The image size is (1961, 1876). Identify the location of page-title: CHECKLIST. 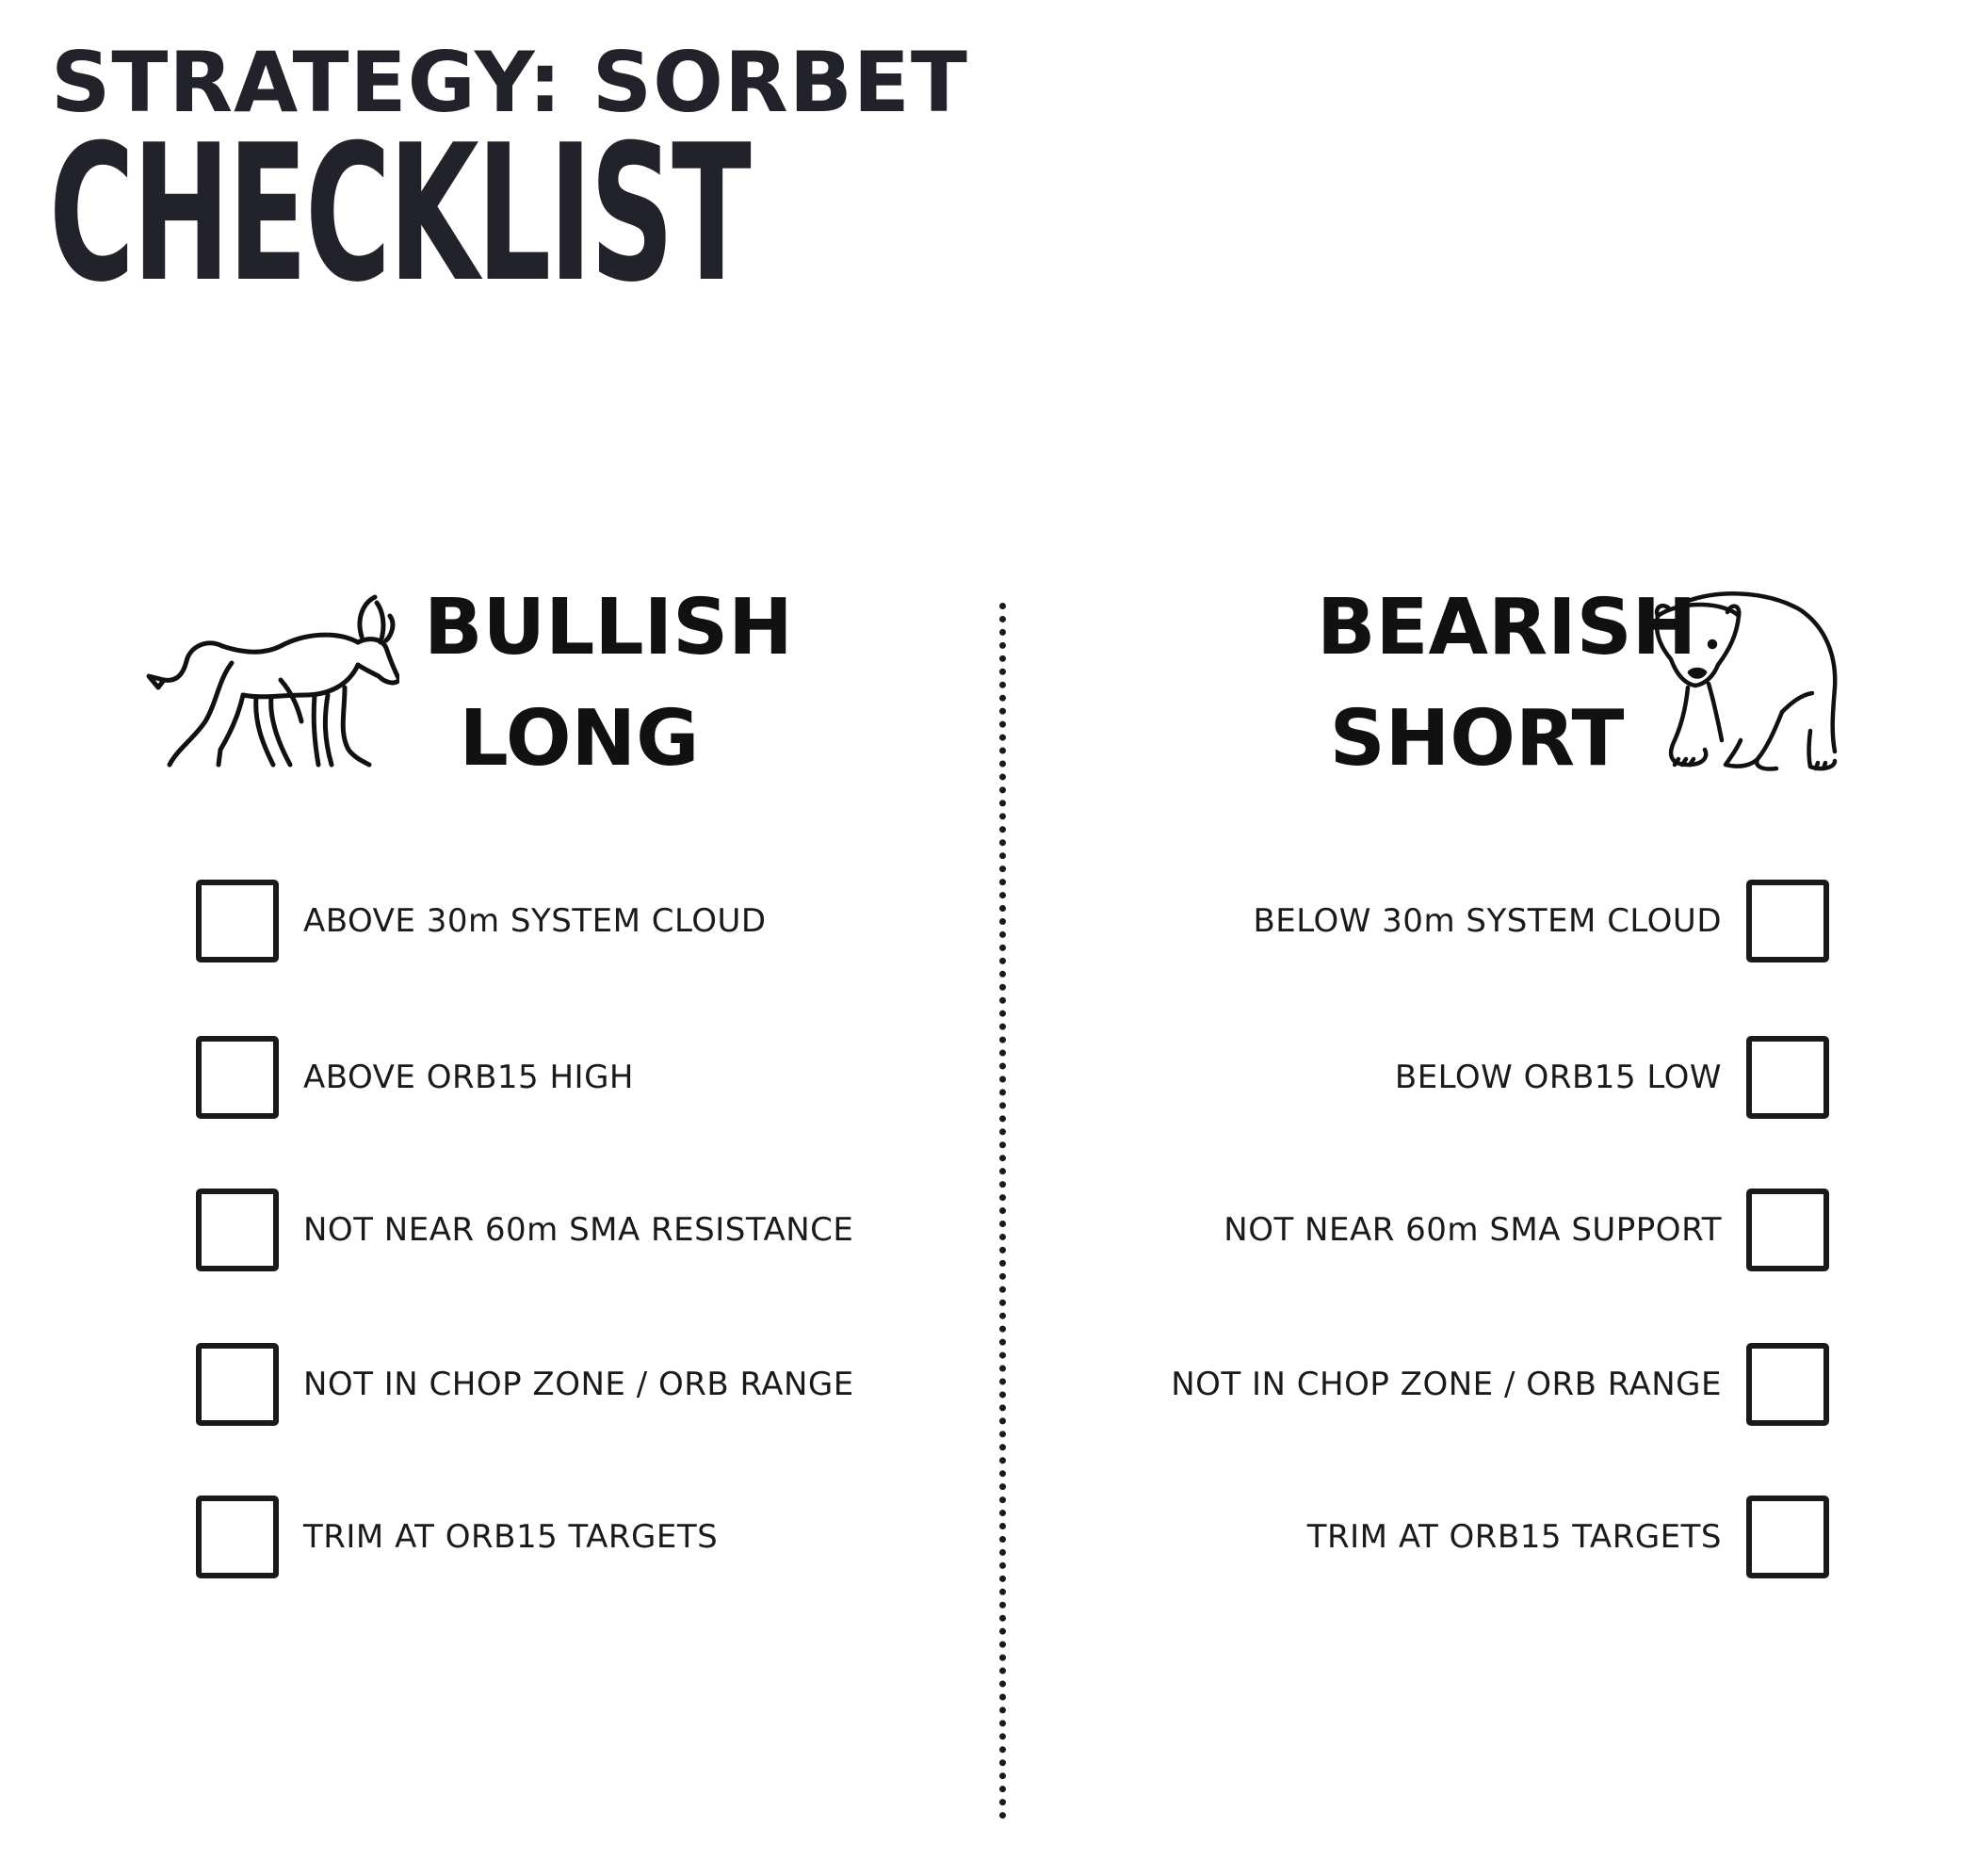
(400, 214).